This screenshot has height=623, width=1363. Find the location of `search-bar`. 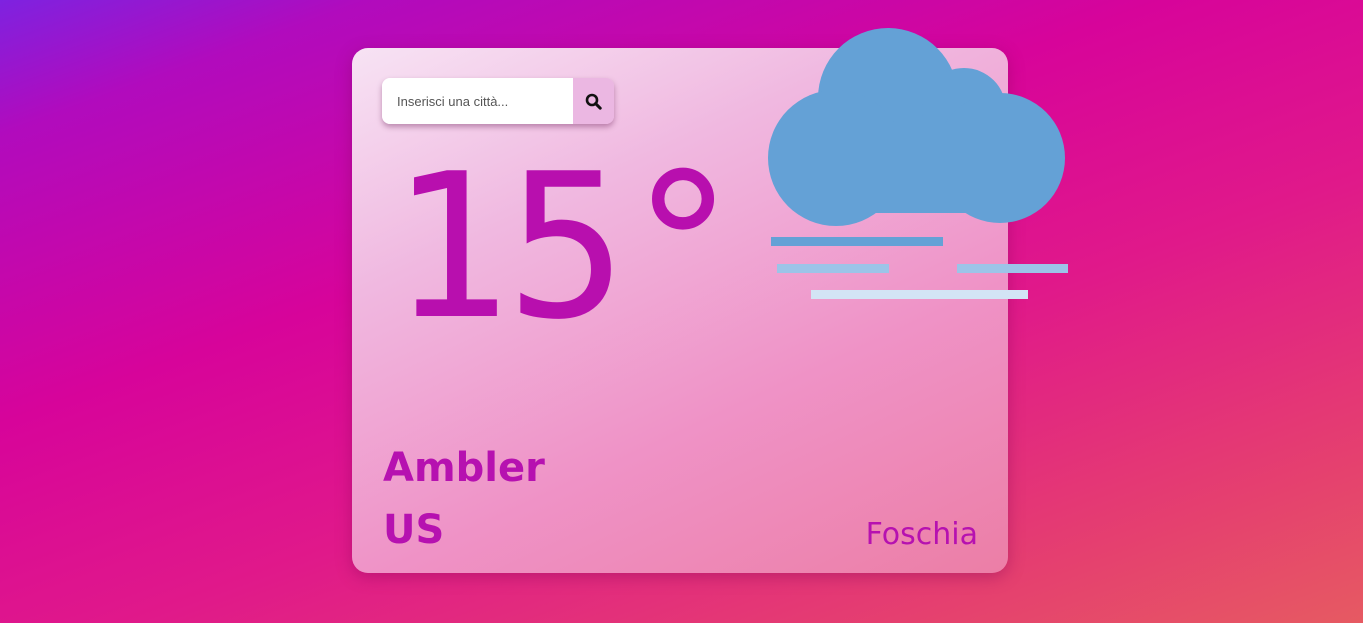

search-bar is located at coordinates (498, 101).